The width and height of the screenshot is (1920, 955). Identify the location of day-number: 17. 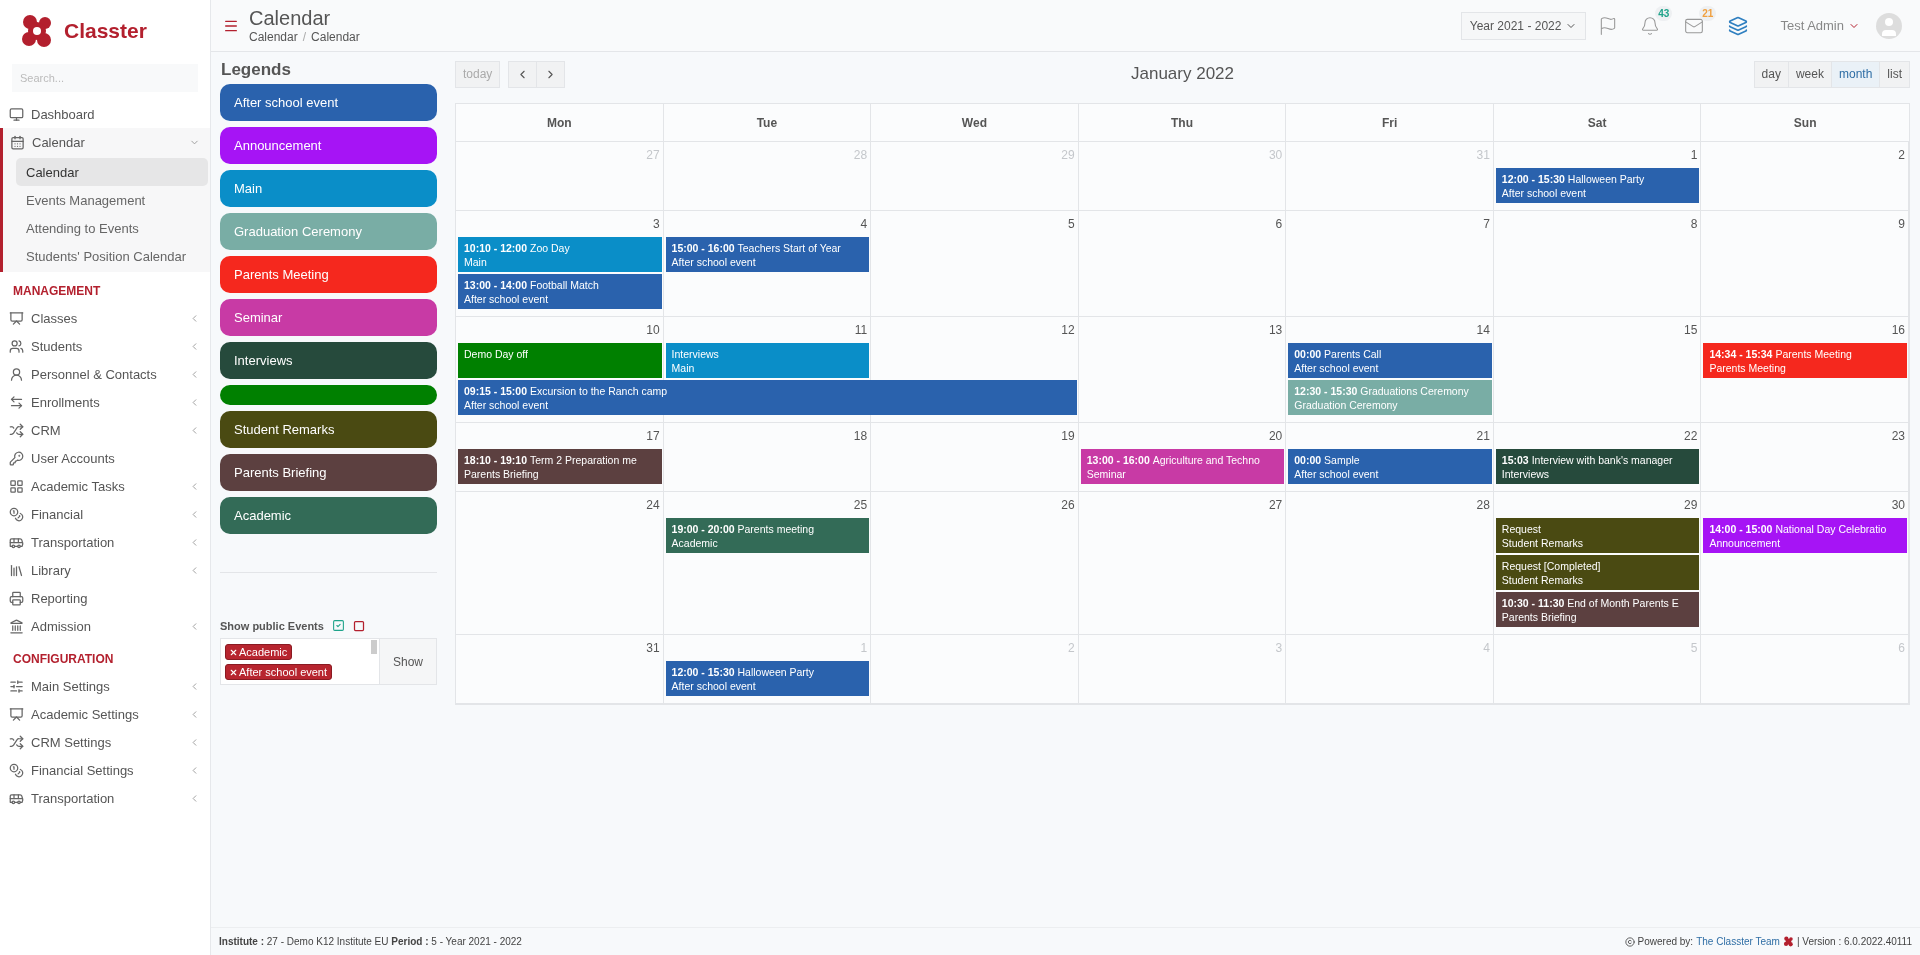
(653, 436).